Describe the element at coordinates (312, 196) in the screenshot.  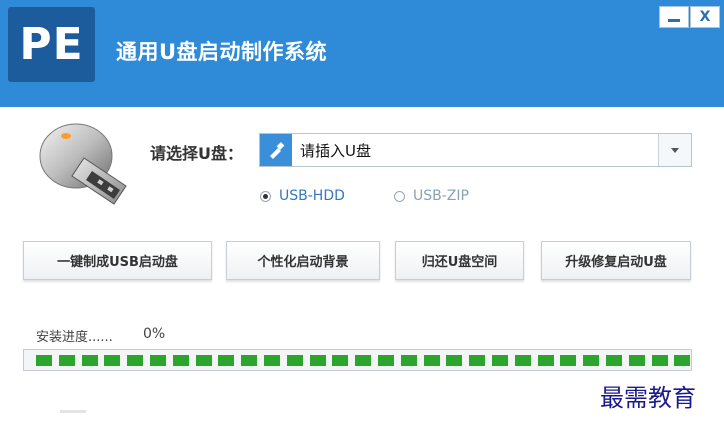
I see `radio-label: USB-HDD` at that location.